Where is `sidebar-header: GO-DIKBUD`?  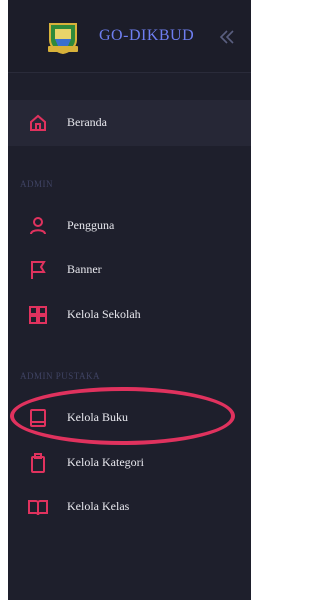
sidebar-header: GO-DIKBUD is located at coordinates (129, 36).